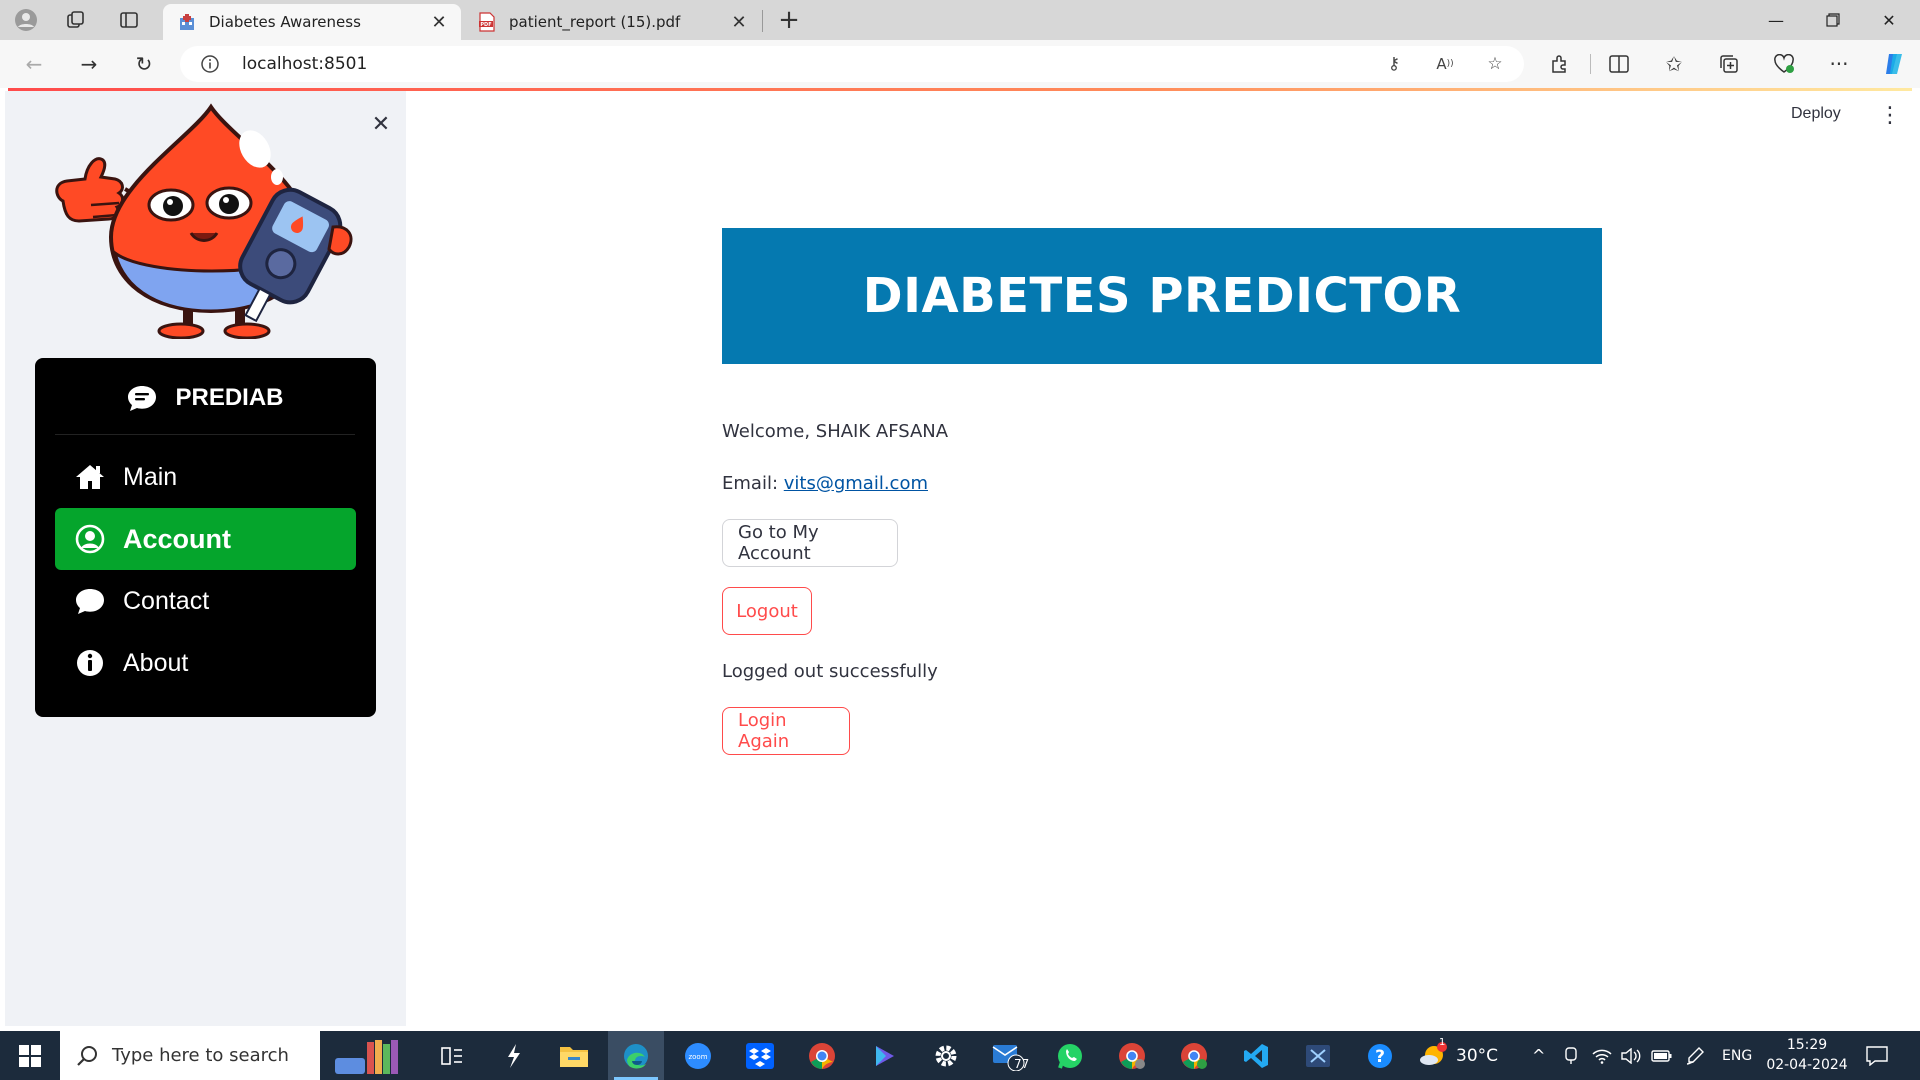  Describe the element at coordinates (87, 1055) in the screenshot. I see `search-icon` at that location.